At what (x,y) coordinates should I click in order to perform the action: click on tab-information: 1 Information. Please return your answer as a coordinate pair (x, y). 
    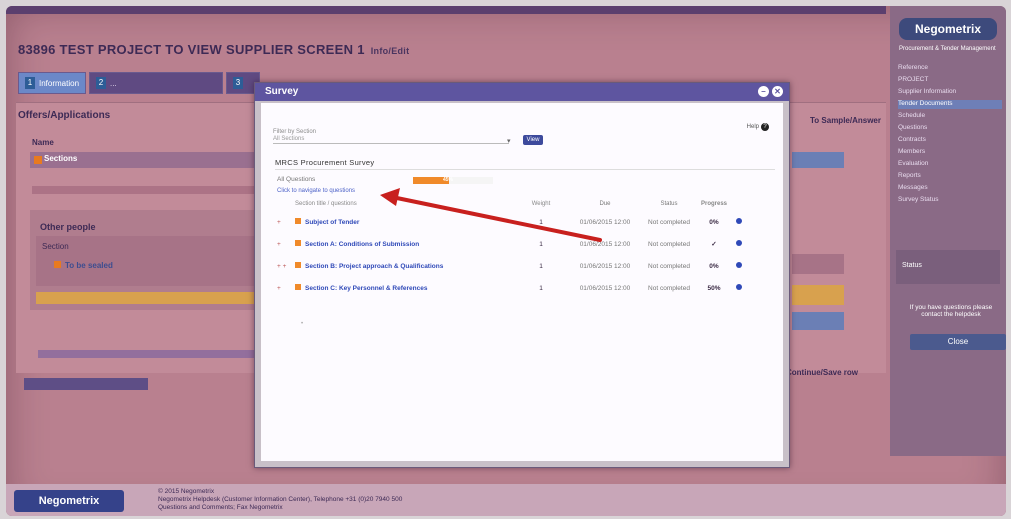
    Looking at the image, I should click on (52, 83).